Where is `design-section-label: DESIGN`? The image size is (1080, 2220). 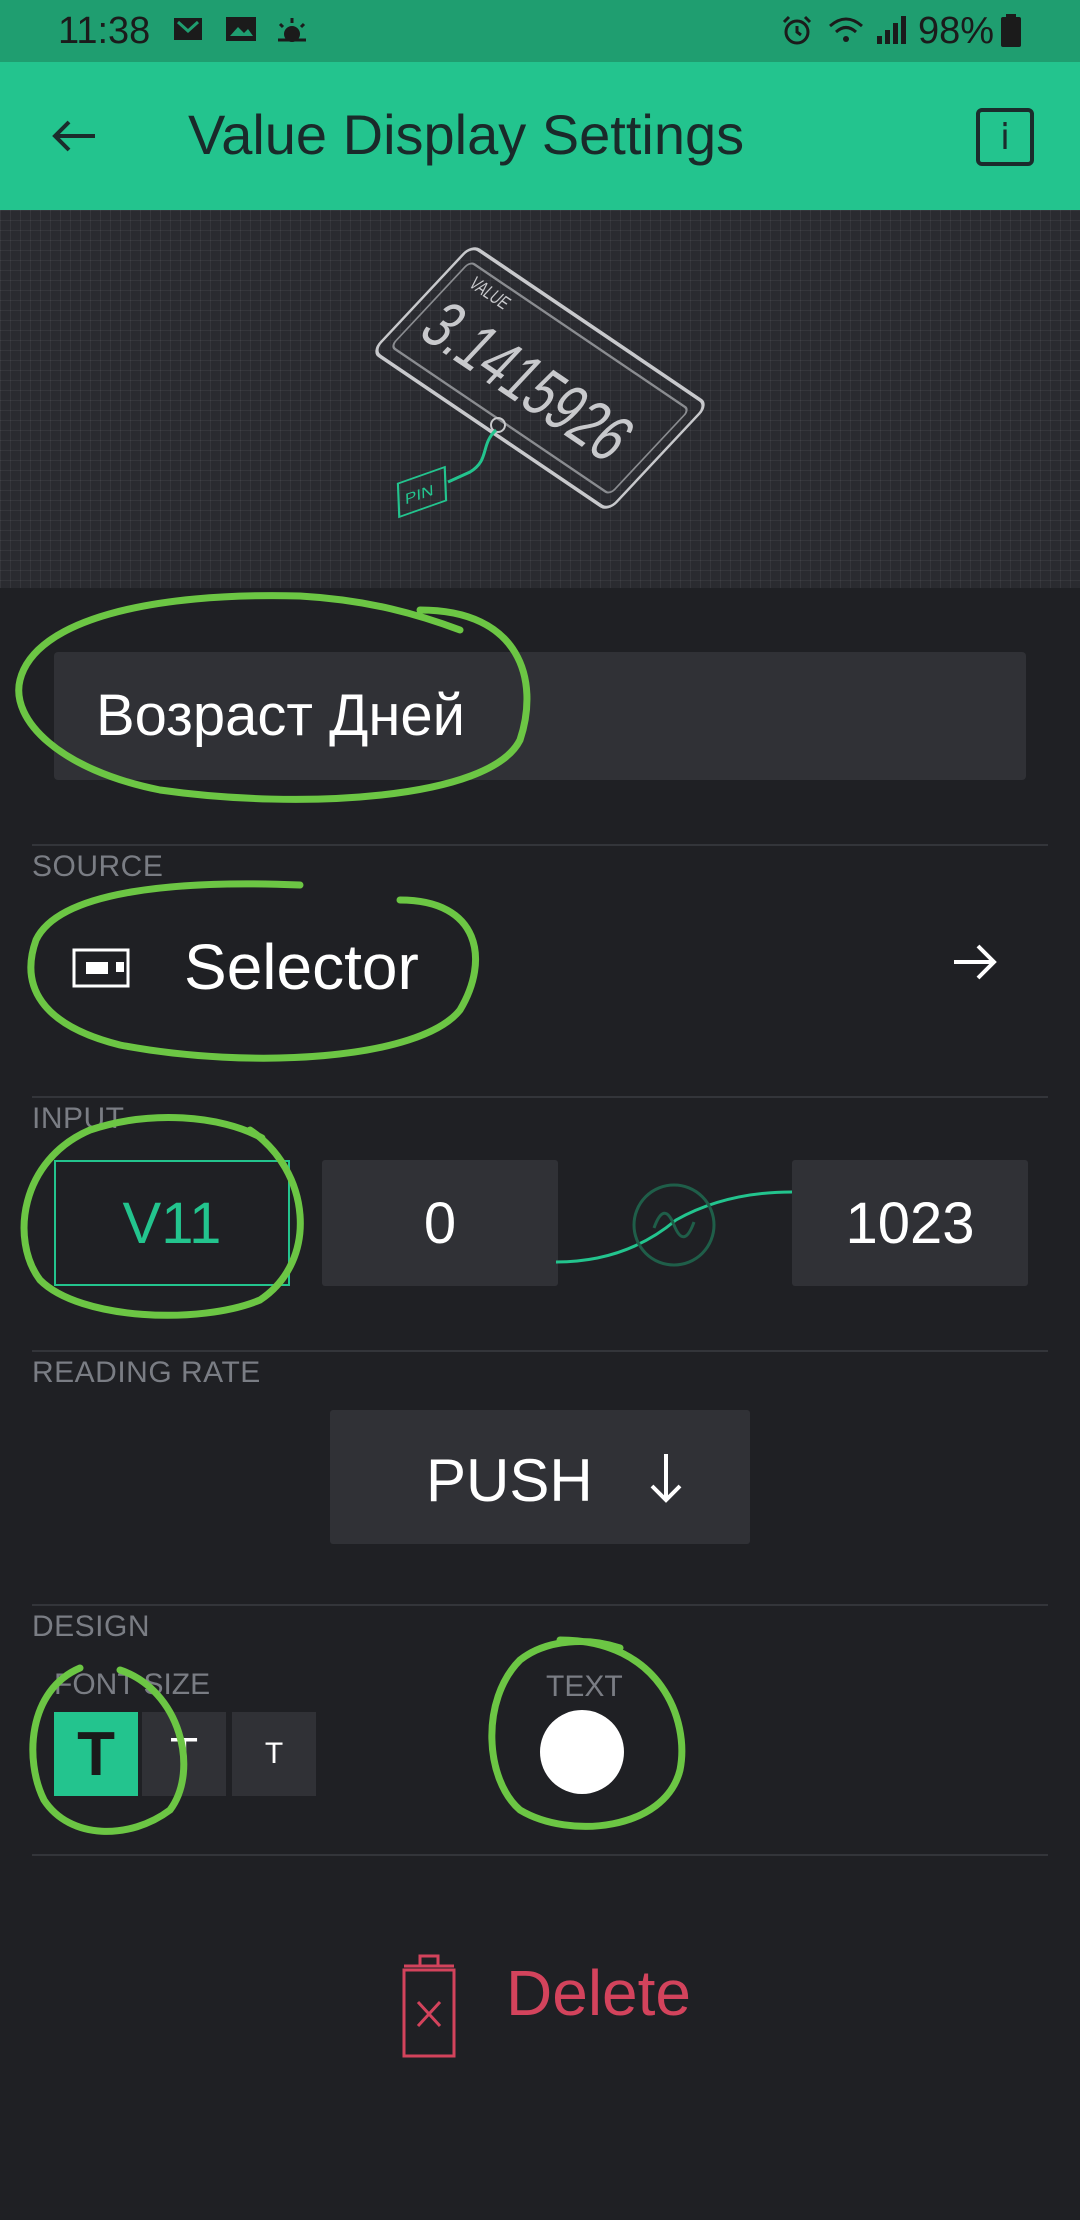 design-section-label: DESIGN is located at coordinates (91, 1626).